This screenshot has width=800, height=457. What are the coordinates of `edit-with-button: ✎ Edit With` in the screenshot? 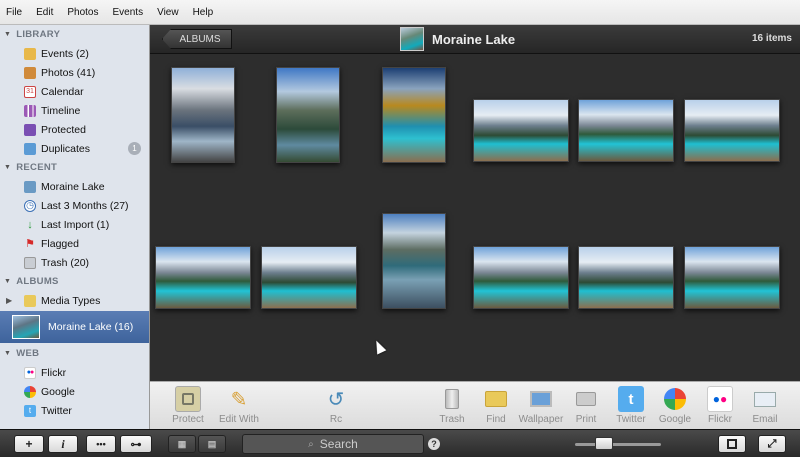 It's located at (239, 406).